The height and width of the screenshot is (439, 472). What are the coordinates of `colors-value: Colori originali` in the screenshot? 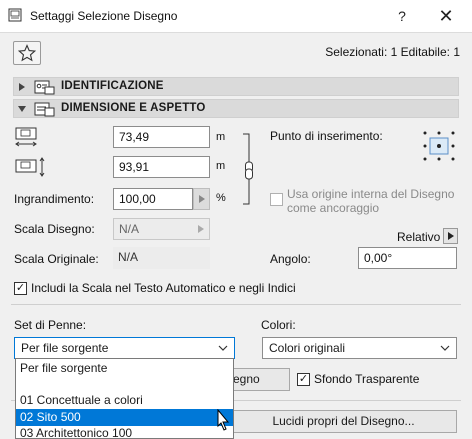 It's located at (307, 348).